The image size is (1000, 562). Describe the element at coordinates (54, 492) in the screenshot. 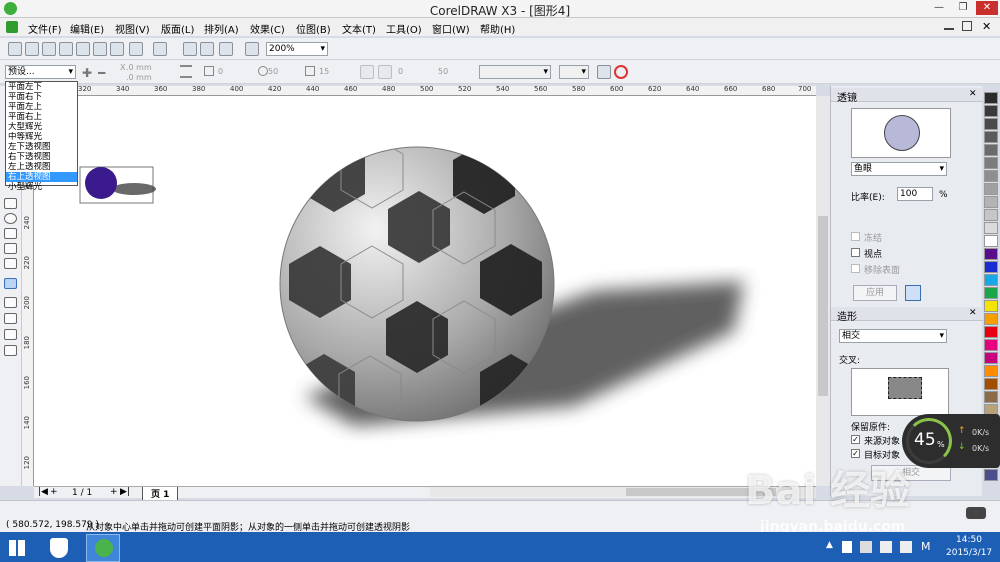

I see `add-page-before-button: +` at that location.